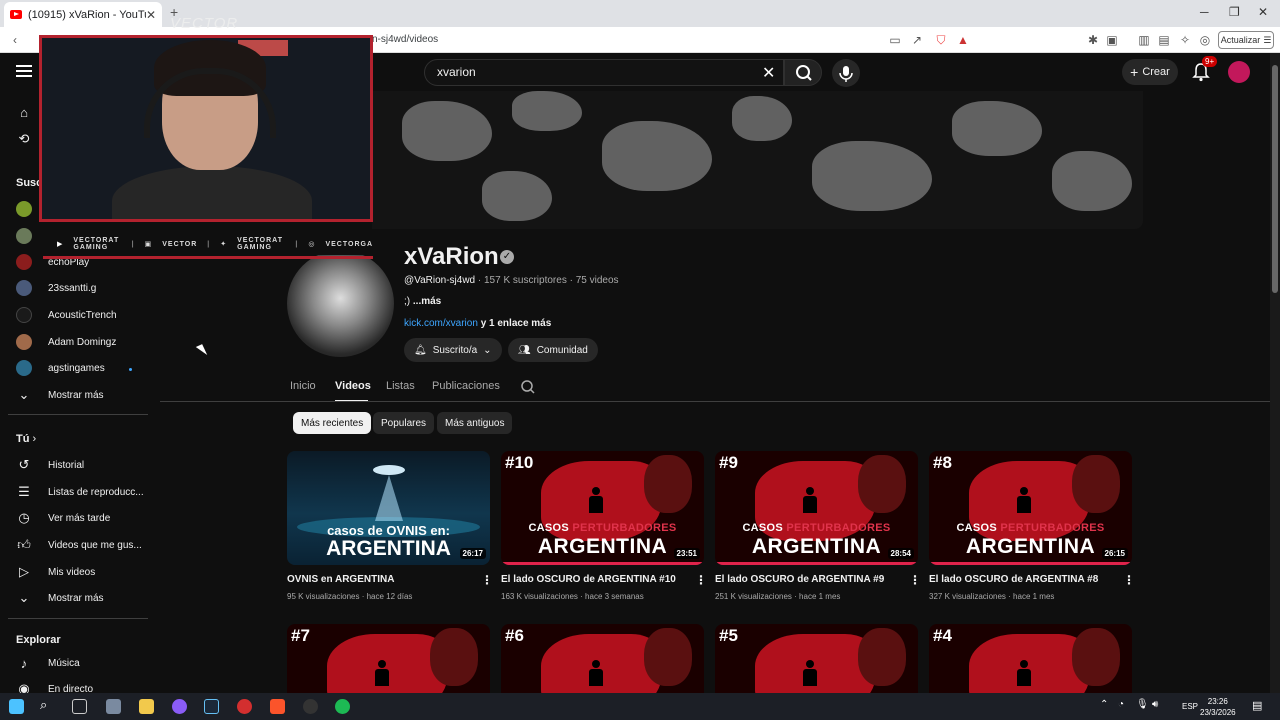 This screenshot has width=1280, height=720. What do you see at coordinates (602, 658) in the screenshot?
I see `video-thumbnail: #6` at bounding box center [602, 658].